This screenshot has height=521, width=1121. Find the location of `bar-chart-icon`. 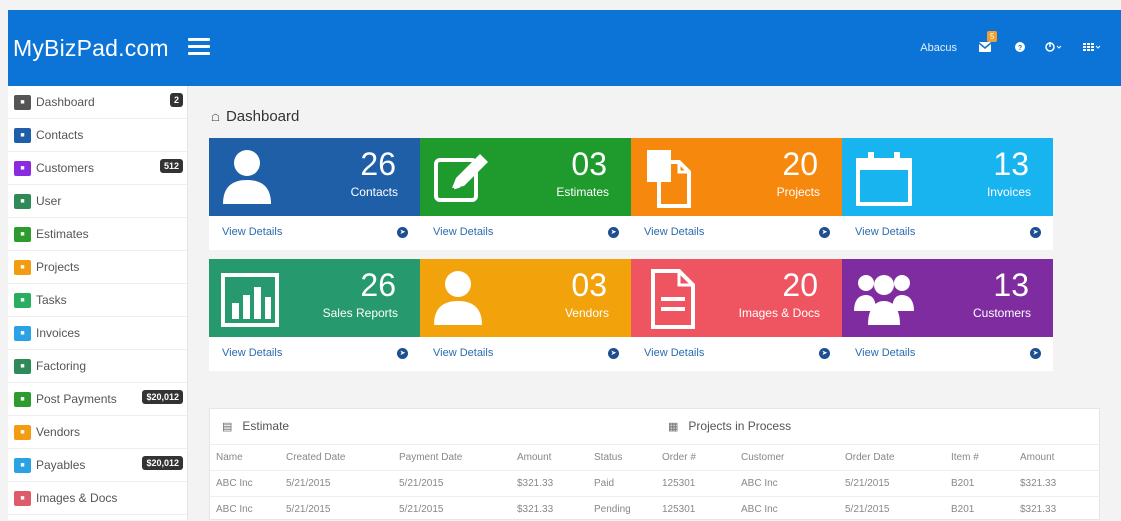

bar-chart-icon is located at coordinates (252, 298).